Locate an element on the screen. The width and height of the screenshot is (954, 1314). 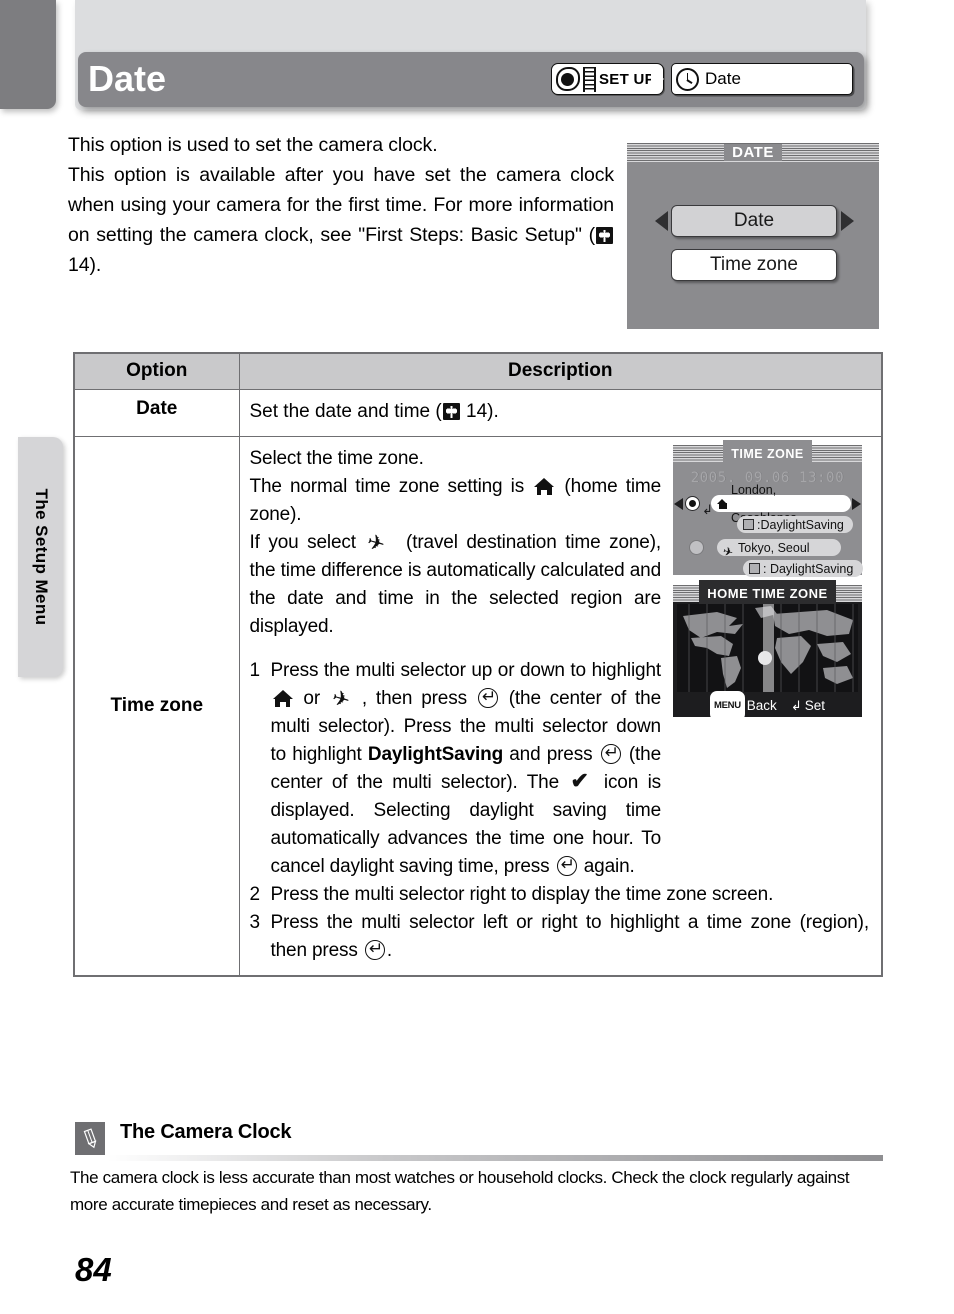
set-control: ↲ Set is located at coordinates (808, 706).